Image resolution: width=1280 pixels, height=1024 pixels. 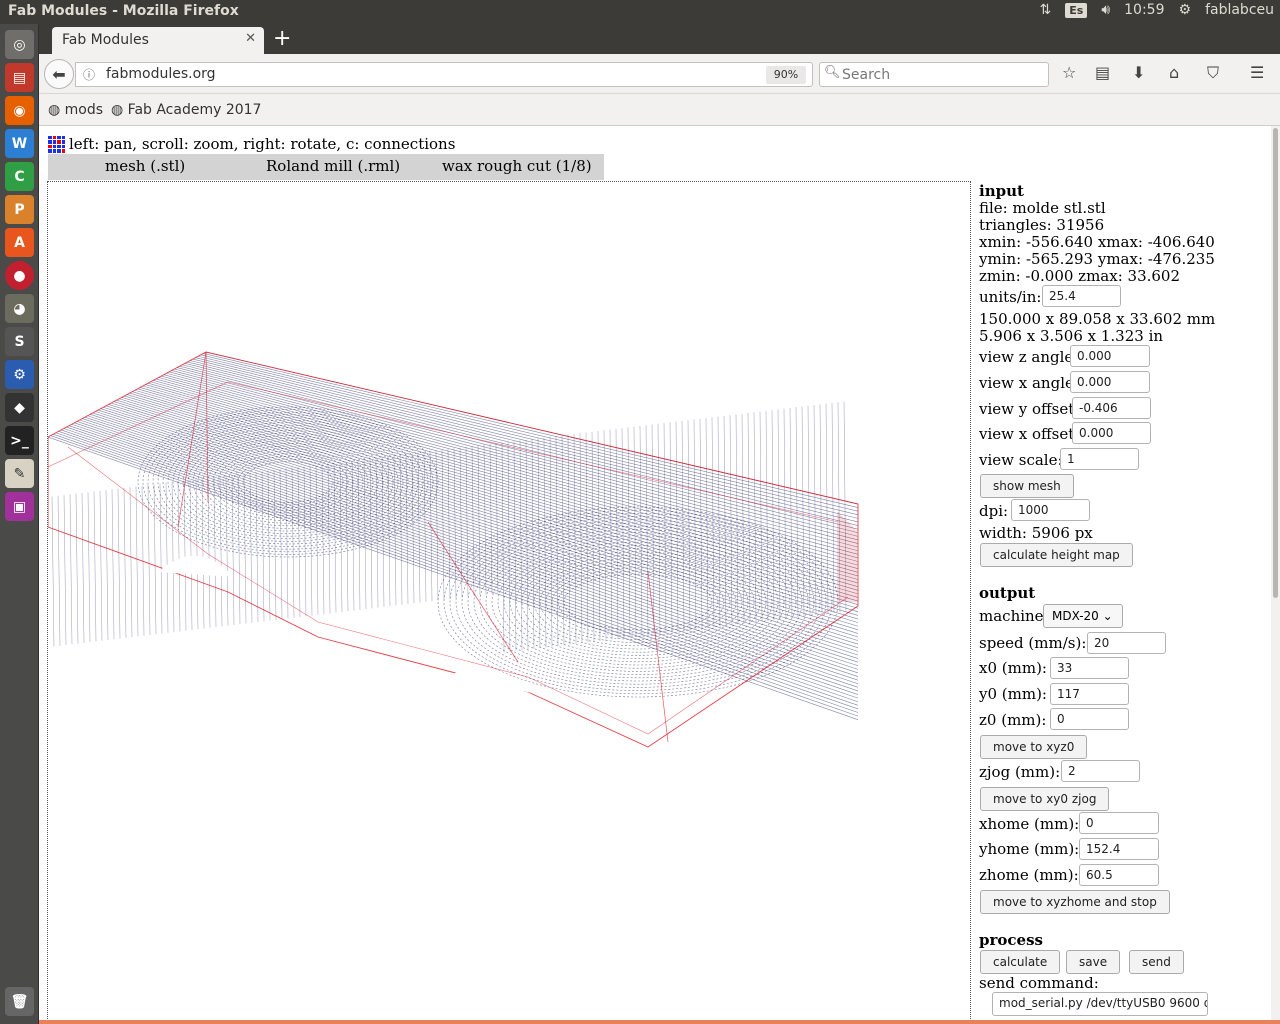 What do you see at coordinates (1119, 875) in the screenshot?
I see `zhome-input: 60.5` at bounding box center [1119, 875].